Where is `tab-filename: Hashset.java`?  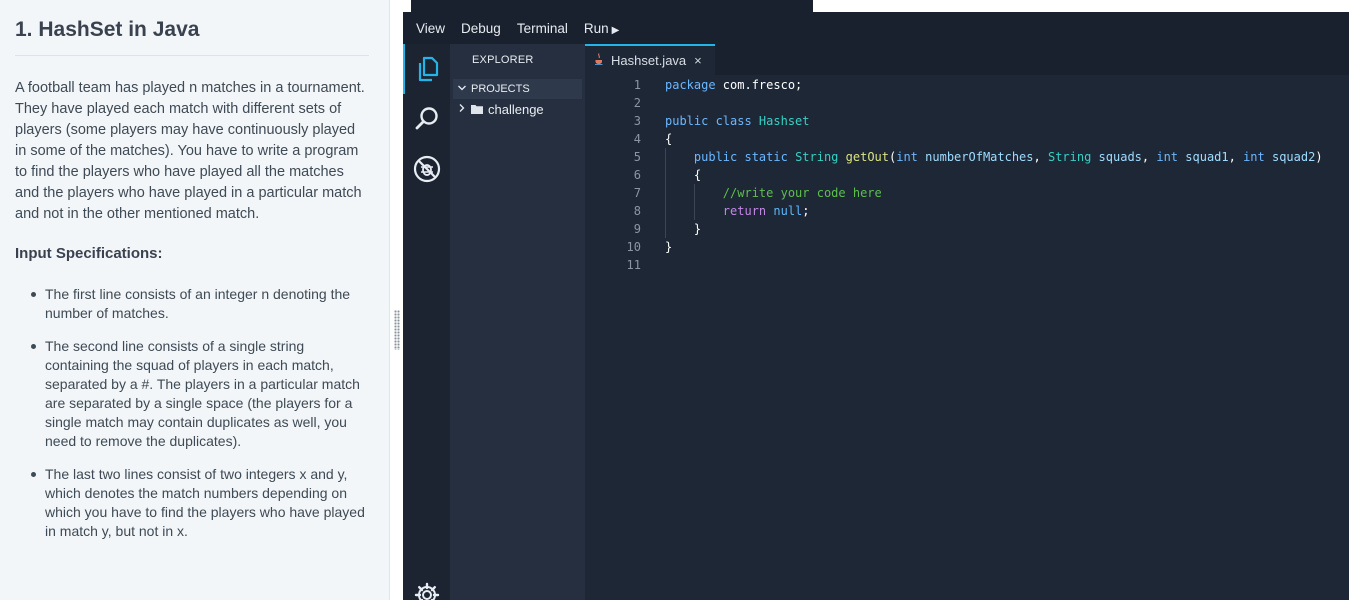
tab-filename: Hashset.java is located at coordinates (649, 60).